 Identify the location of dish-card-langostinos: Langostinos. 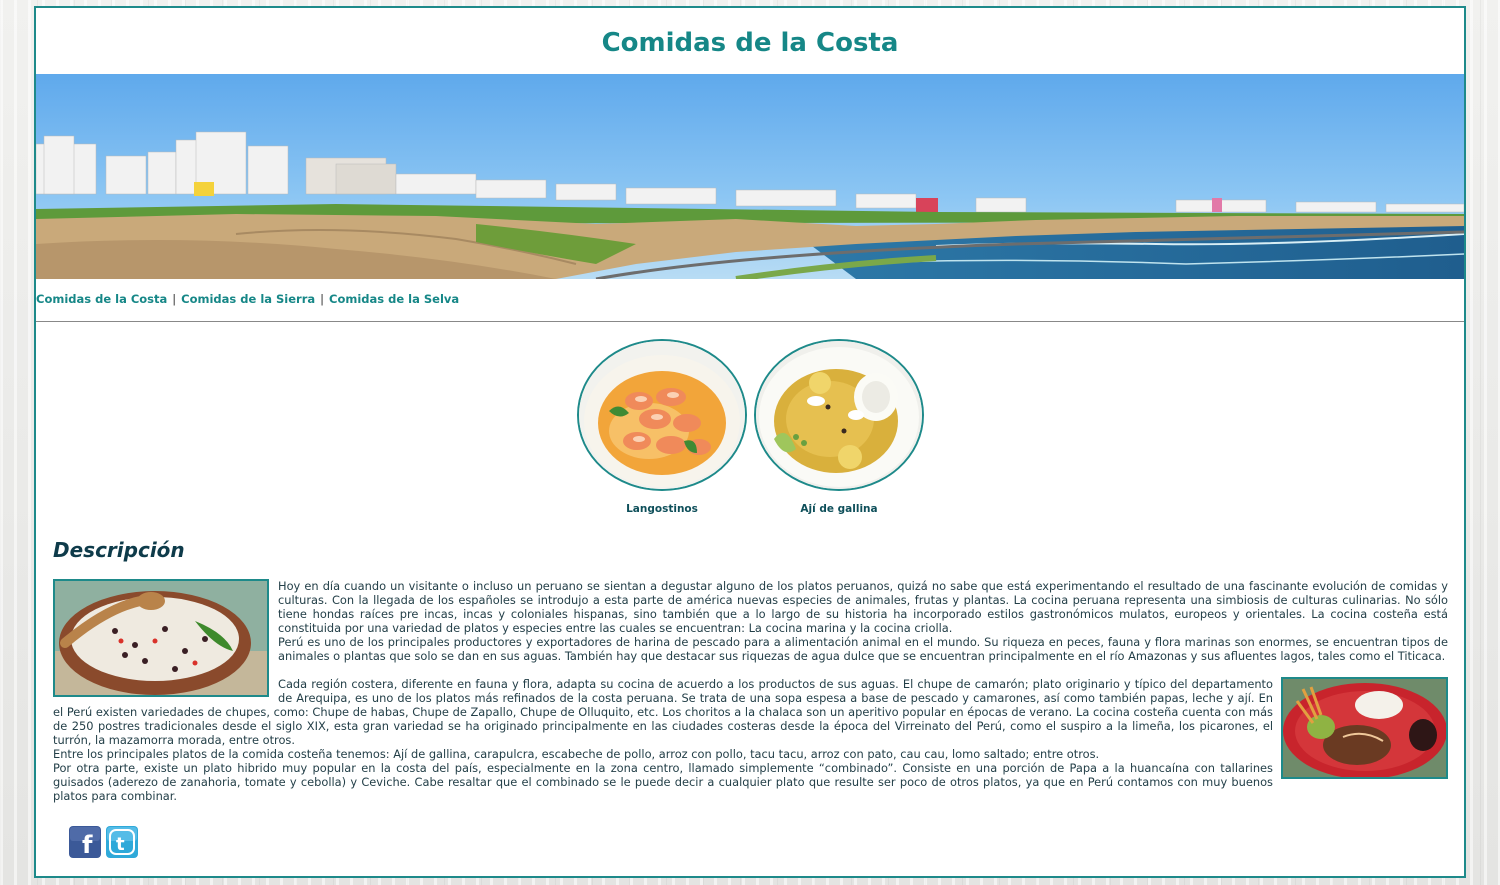
(662, 427).